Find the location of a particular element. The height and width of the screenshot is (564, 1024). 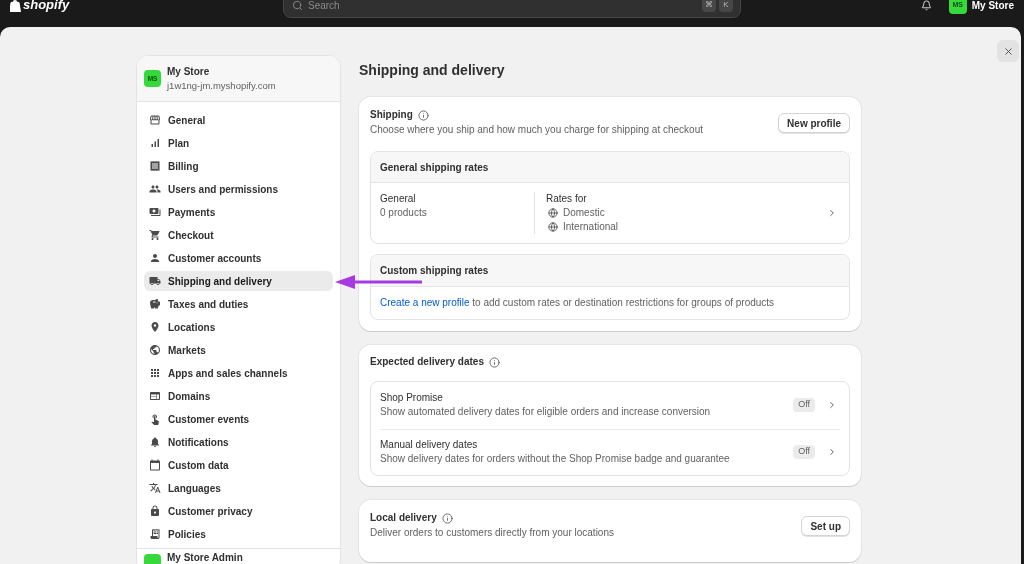

sidebar-item: Markets is located at coordinates (238, 350).